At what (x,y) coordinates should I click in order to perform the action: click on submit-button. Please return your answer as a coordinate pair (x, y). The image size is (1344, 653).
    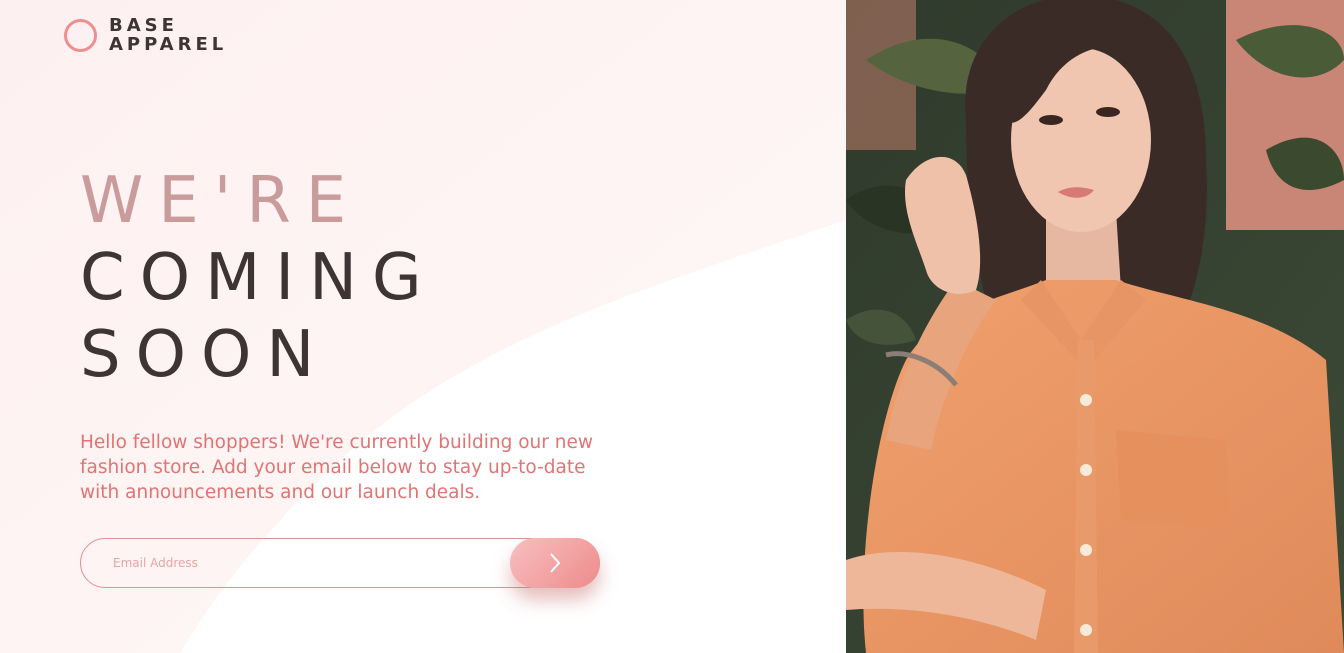
    Looking at the image, I should click on (555, 563).